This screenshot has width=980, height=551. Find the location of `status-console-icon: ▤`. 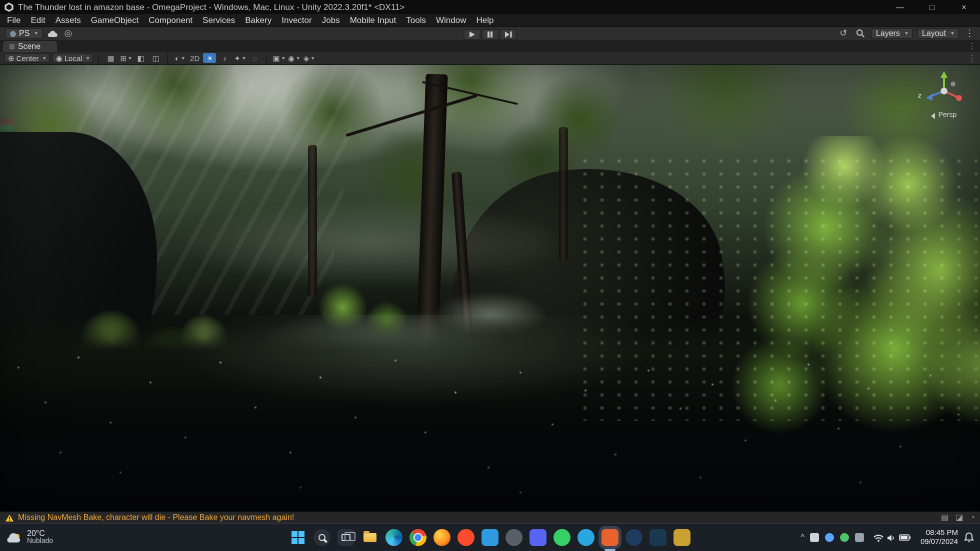

status-console-icon: ▤ is located at coordinates (945, 517).